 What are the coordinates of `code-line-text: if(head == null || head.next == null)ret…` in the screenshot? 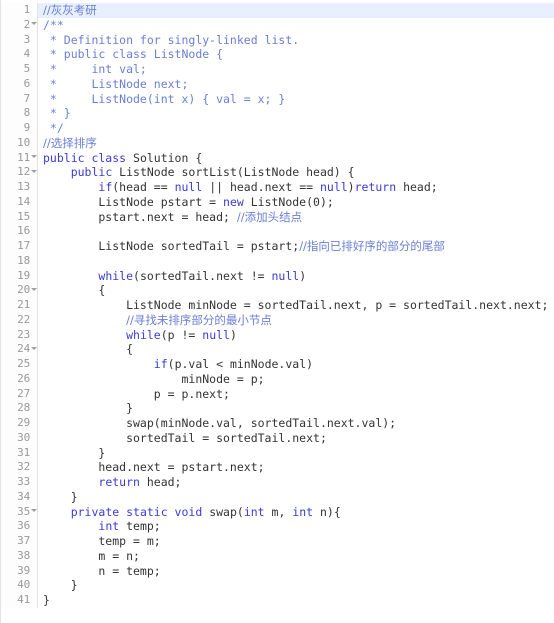 It's located at (296, 187).